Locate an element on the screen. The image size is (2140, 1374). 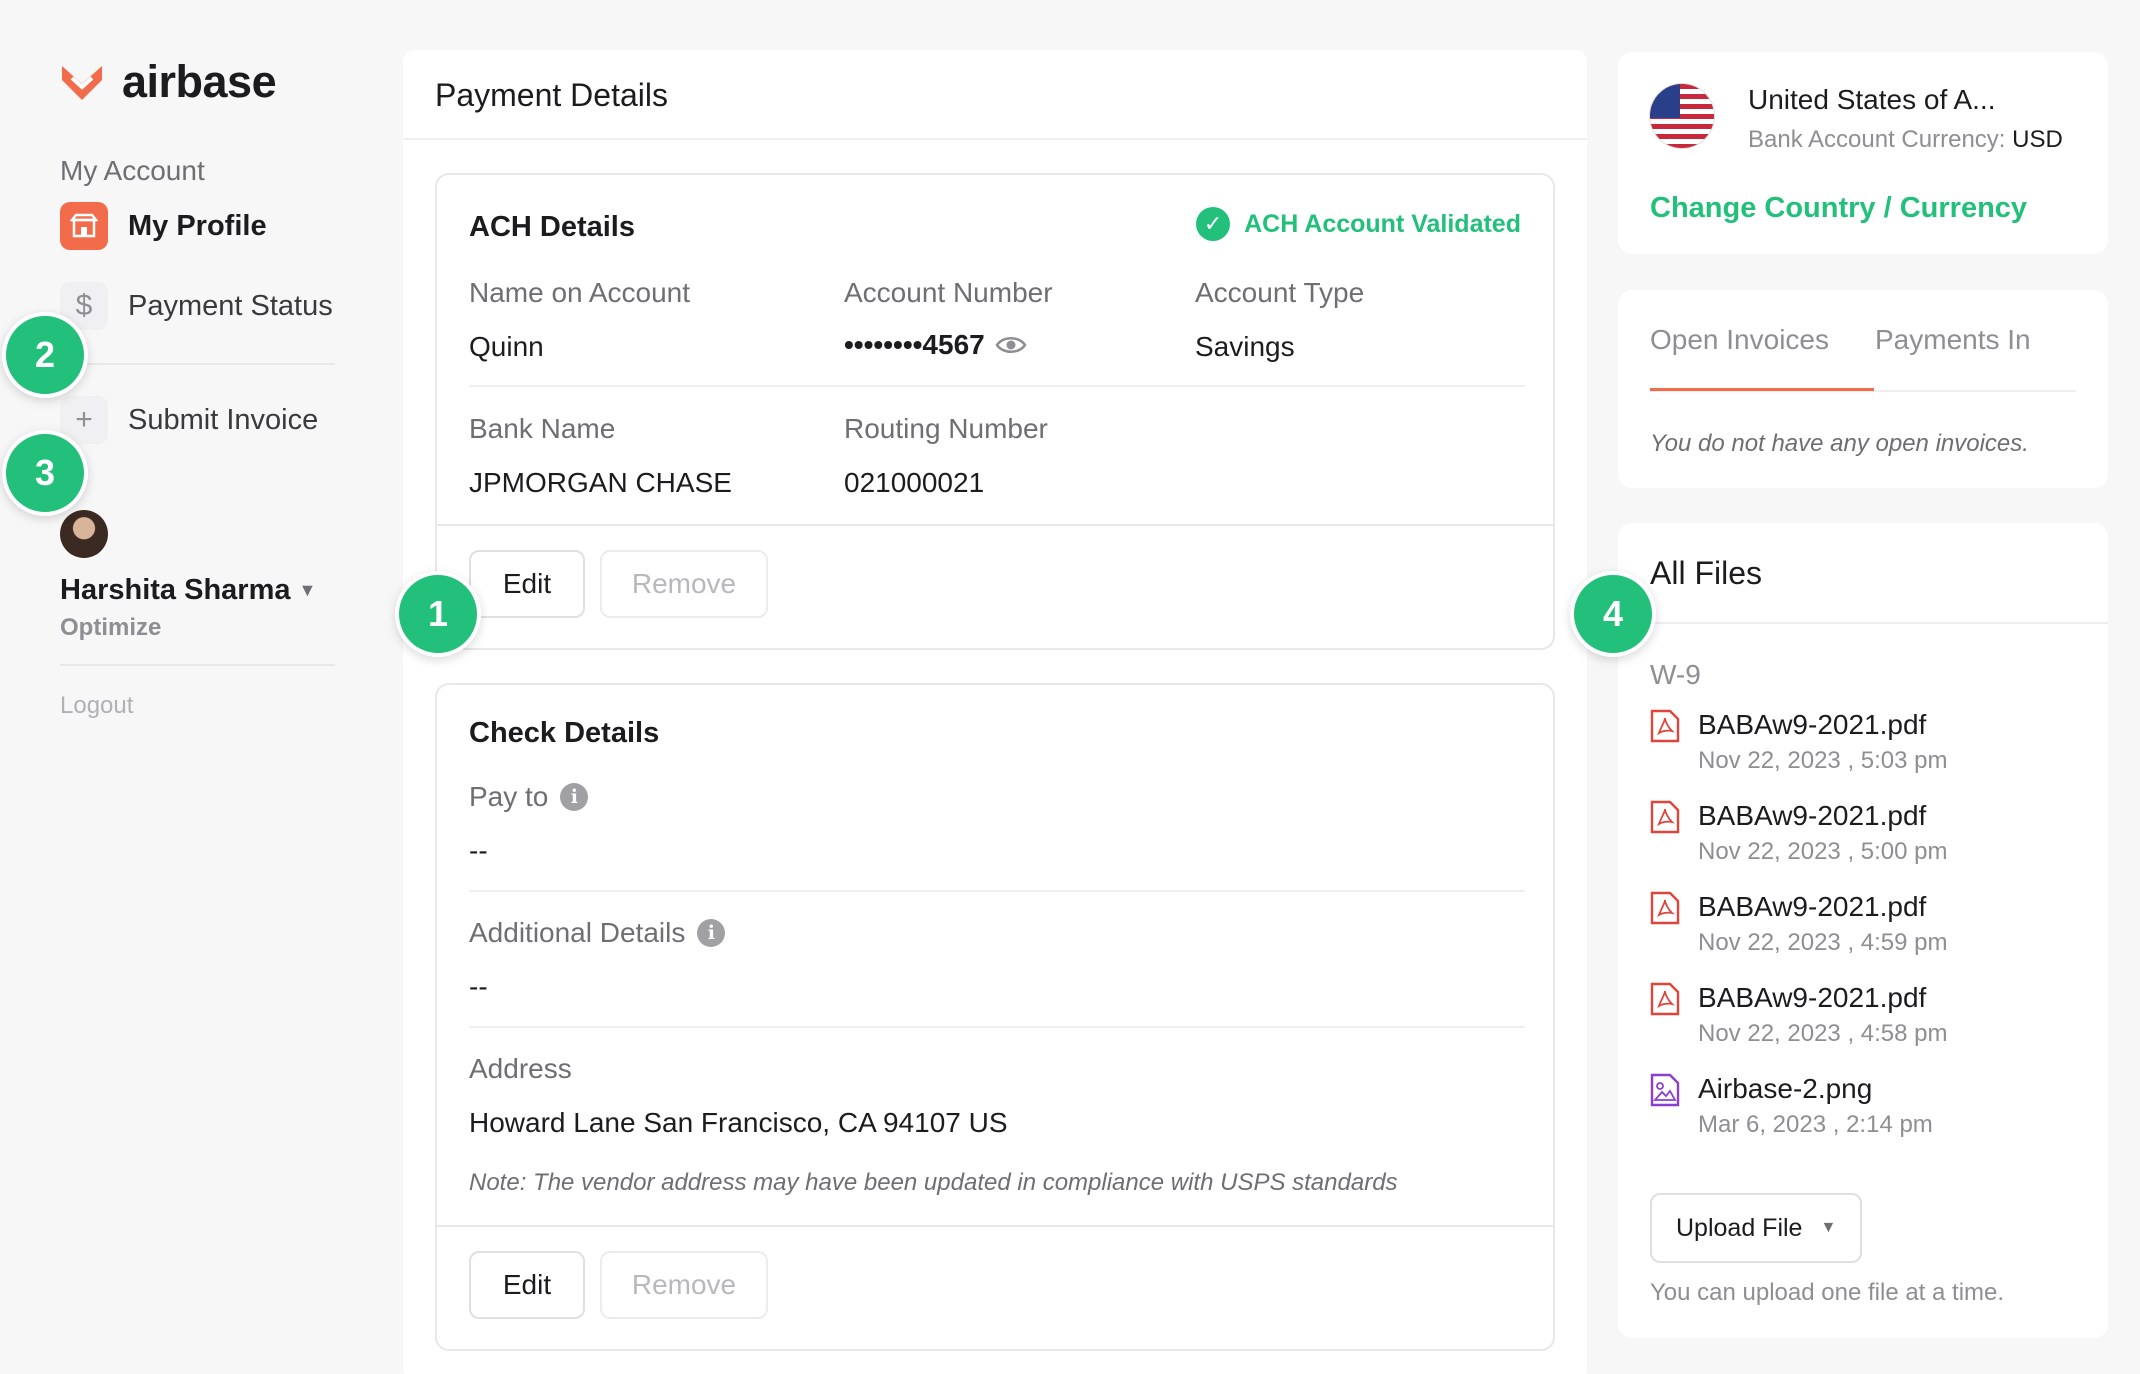
bank-name-value: JPMORGAN CHASE is located at coordinates (600, 482).